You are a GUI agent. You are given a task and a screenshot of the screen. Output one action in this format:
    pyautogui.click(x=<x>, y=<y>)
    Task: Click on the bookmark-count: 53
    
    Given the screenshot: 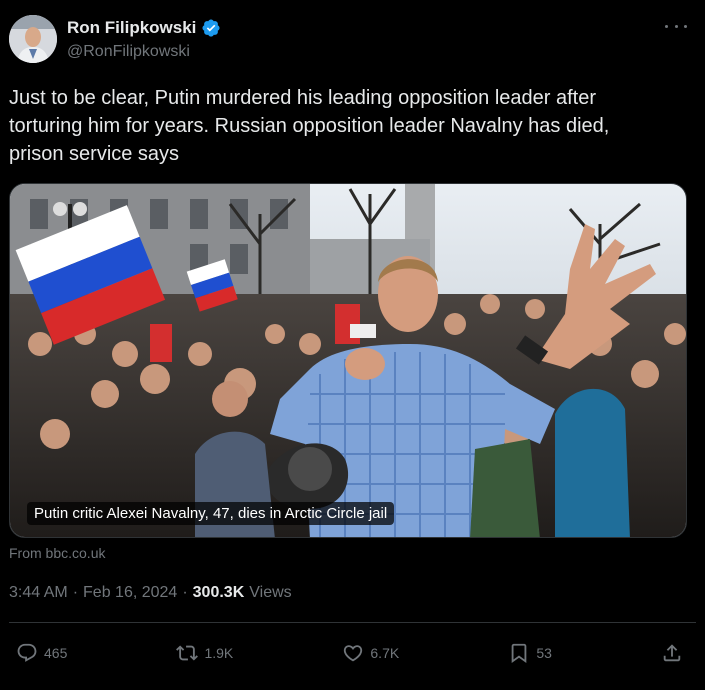 What is the action you would take?
    pyautogui.click(x=544, y=653)
    